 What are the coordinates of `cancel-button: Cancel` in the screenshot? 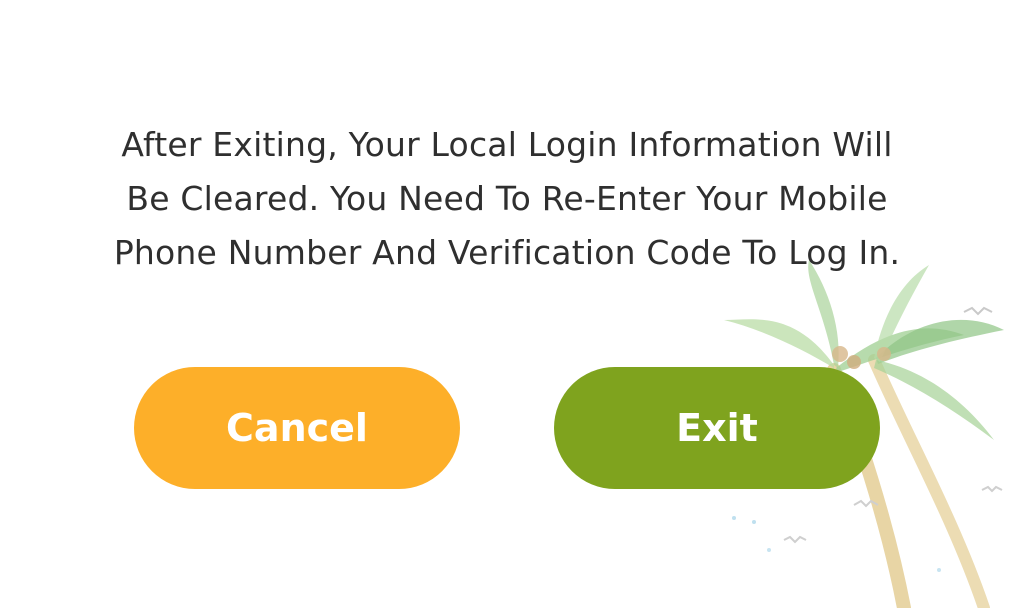 It's located at (297, 428).